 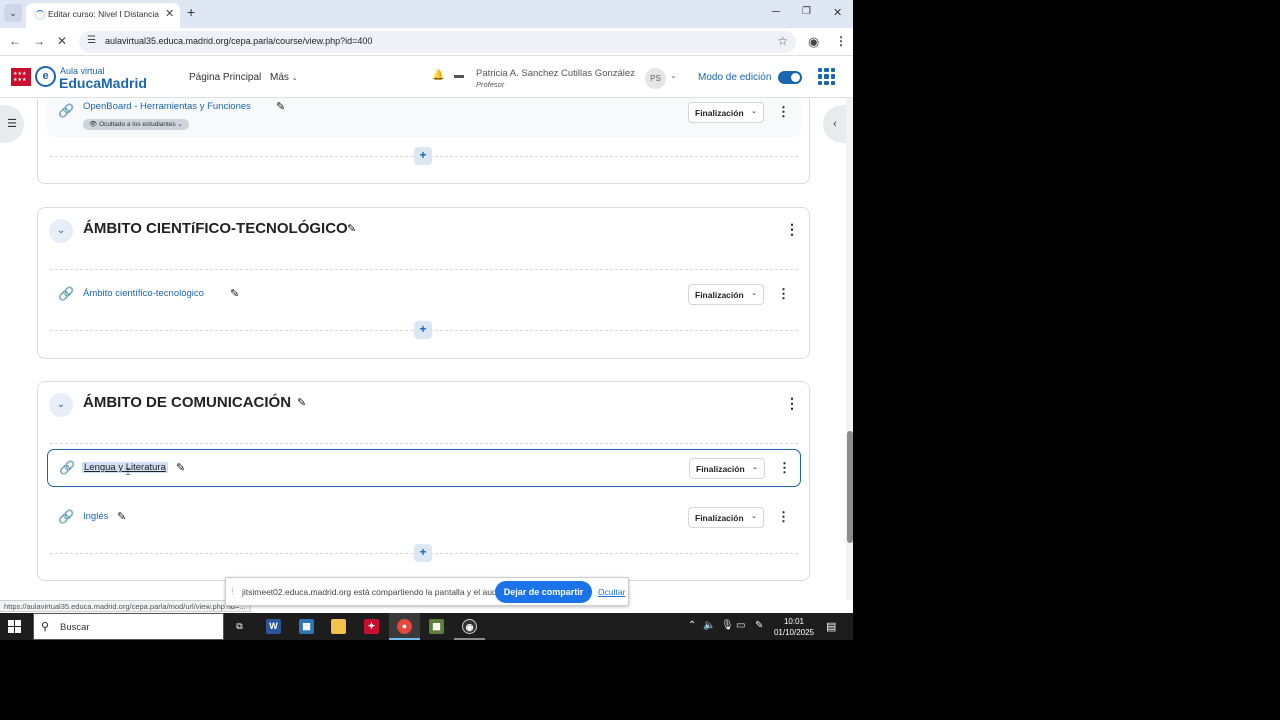 I want to click on minimize-icon: ─, so click(x=776, y=12).